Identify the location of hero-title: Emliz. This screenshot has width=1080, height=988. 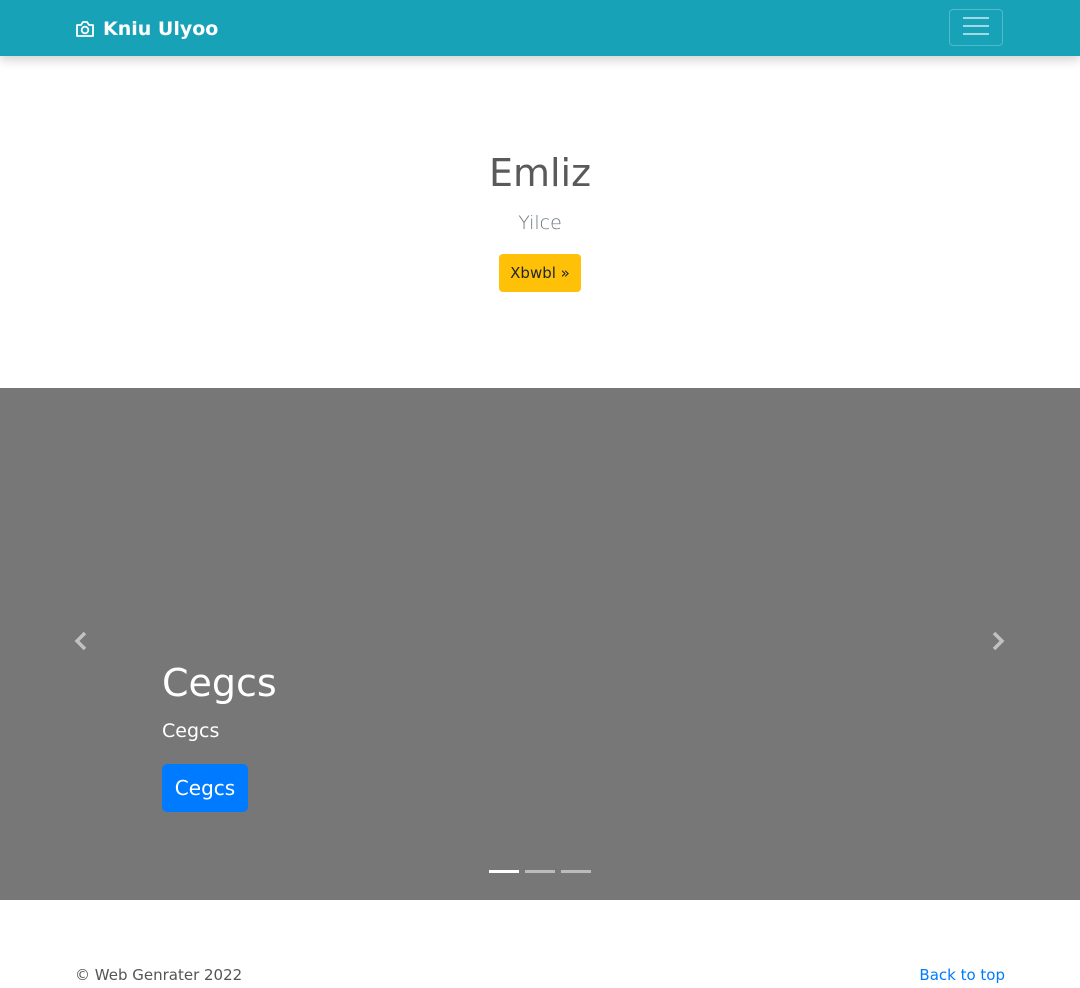
(540, 173).